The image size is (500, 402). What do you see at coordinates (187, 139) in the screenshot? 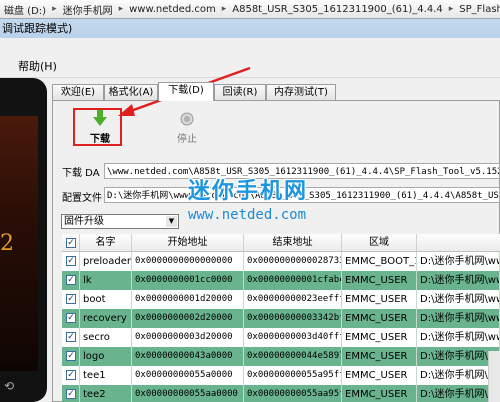
I see `stop-label: 停止` at bounding box center [187, 139].